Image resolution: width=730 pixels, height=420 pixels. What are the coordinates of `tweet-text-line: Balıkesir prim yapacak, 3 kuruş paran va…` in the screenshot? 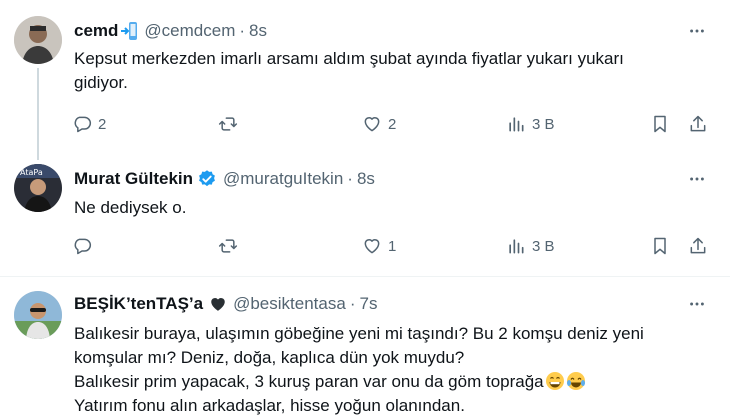 It's located at (387, 382).